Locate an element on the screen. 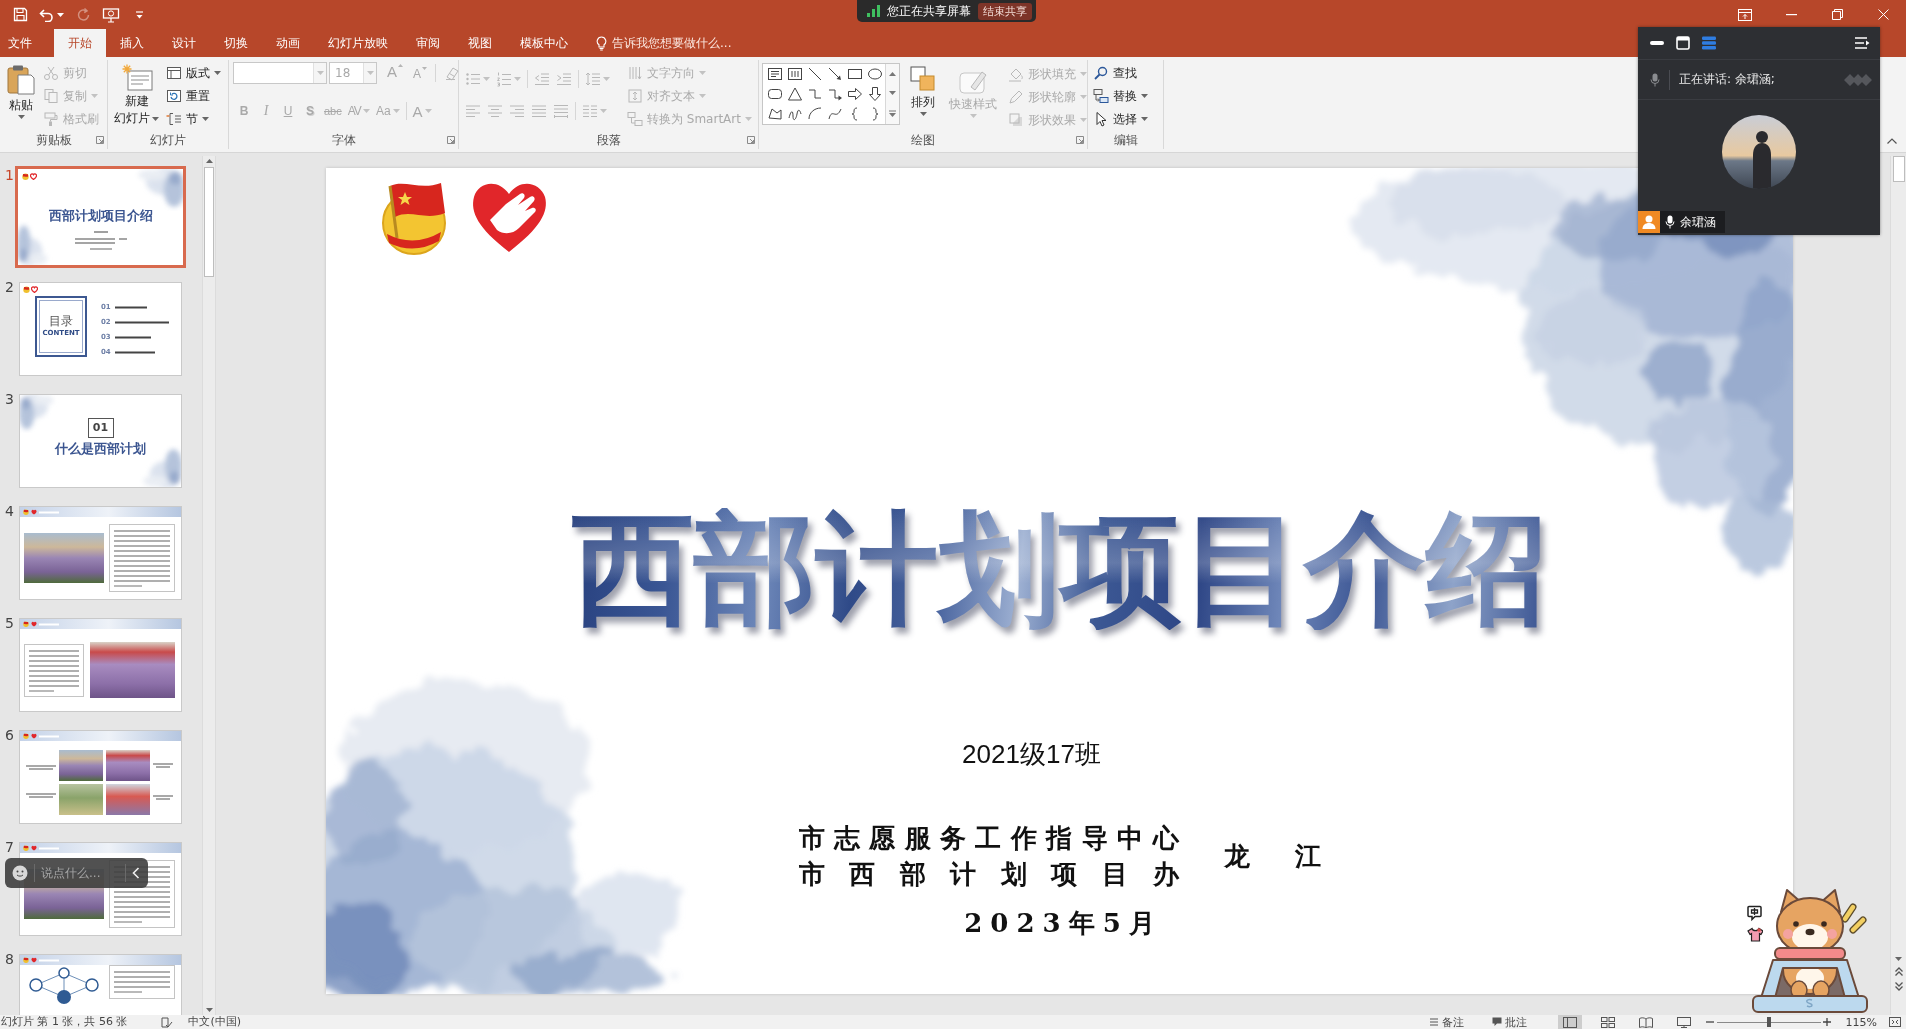  window-icon is located at coordinates (1683, 43).